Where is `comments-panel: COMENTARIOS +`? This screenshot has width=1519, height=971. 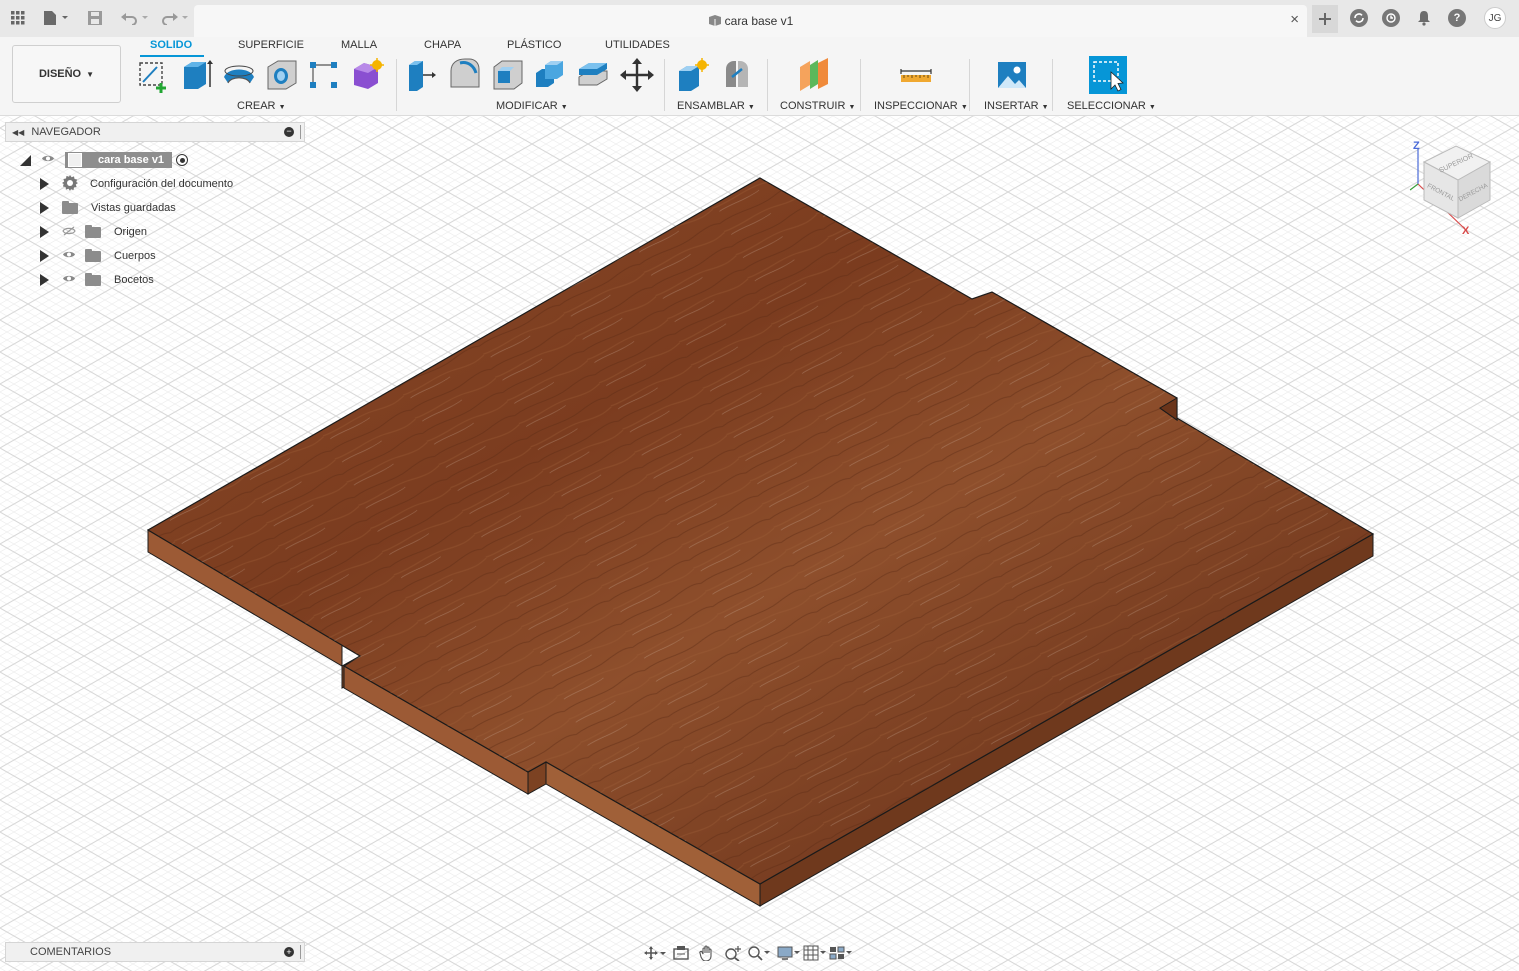 comments-panel: COMENTARIOS + is located at coordinates (155, 952).